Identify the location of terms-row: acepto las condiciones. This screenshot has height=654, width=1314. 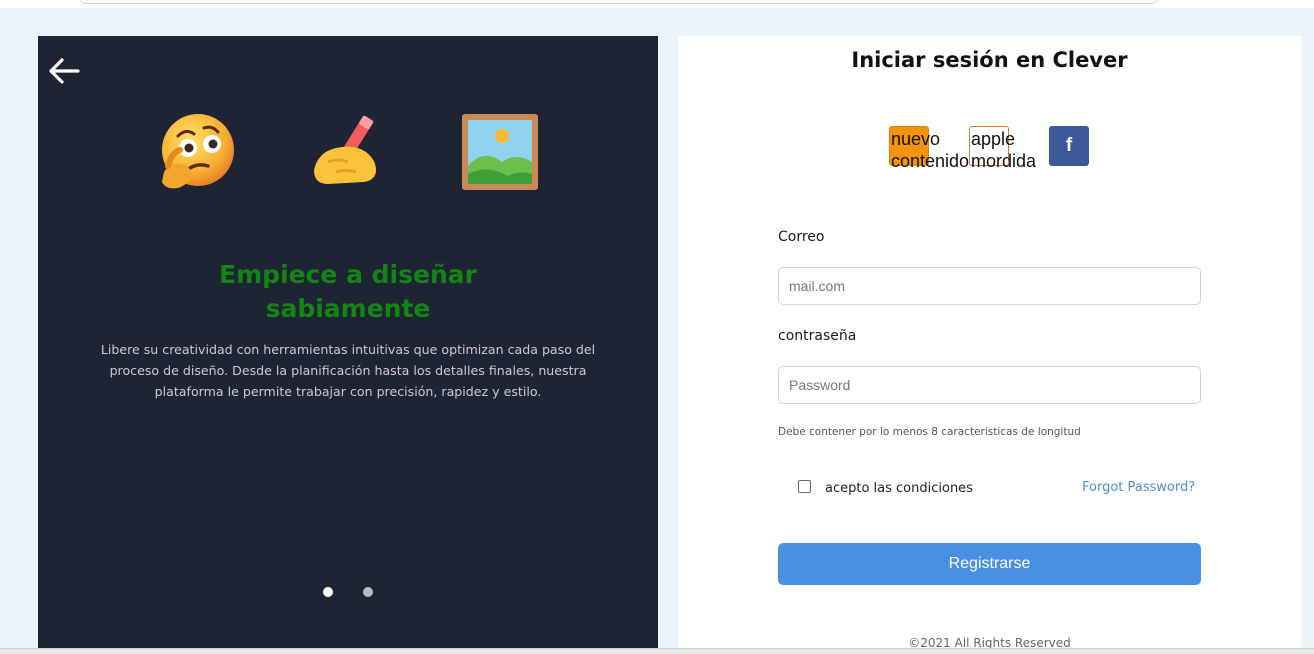
(948, 488).